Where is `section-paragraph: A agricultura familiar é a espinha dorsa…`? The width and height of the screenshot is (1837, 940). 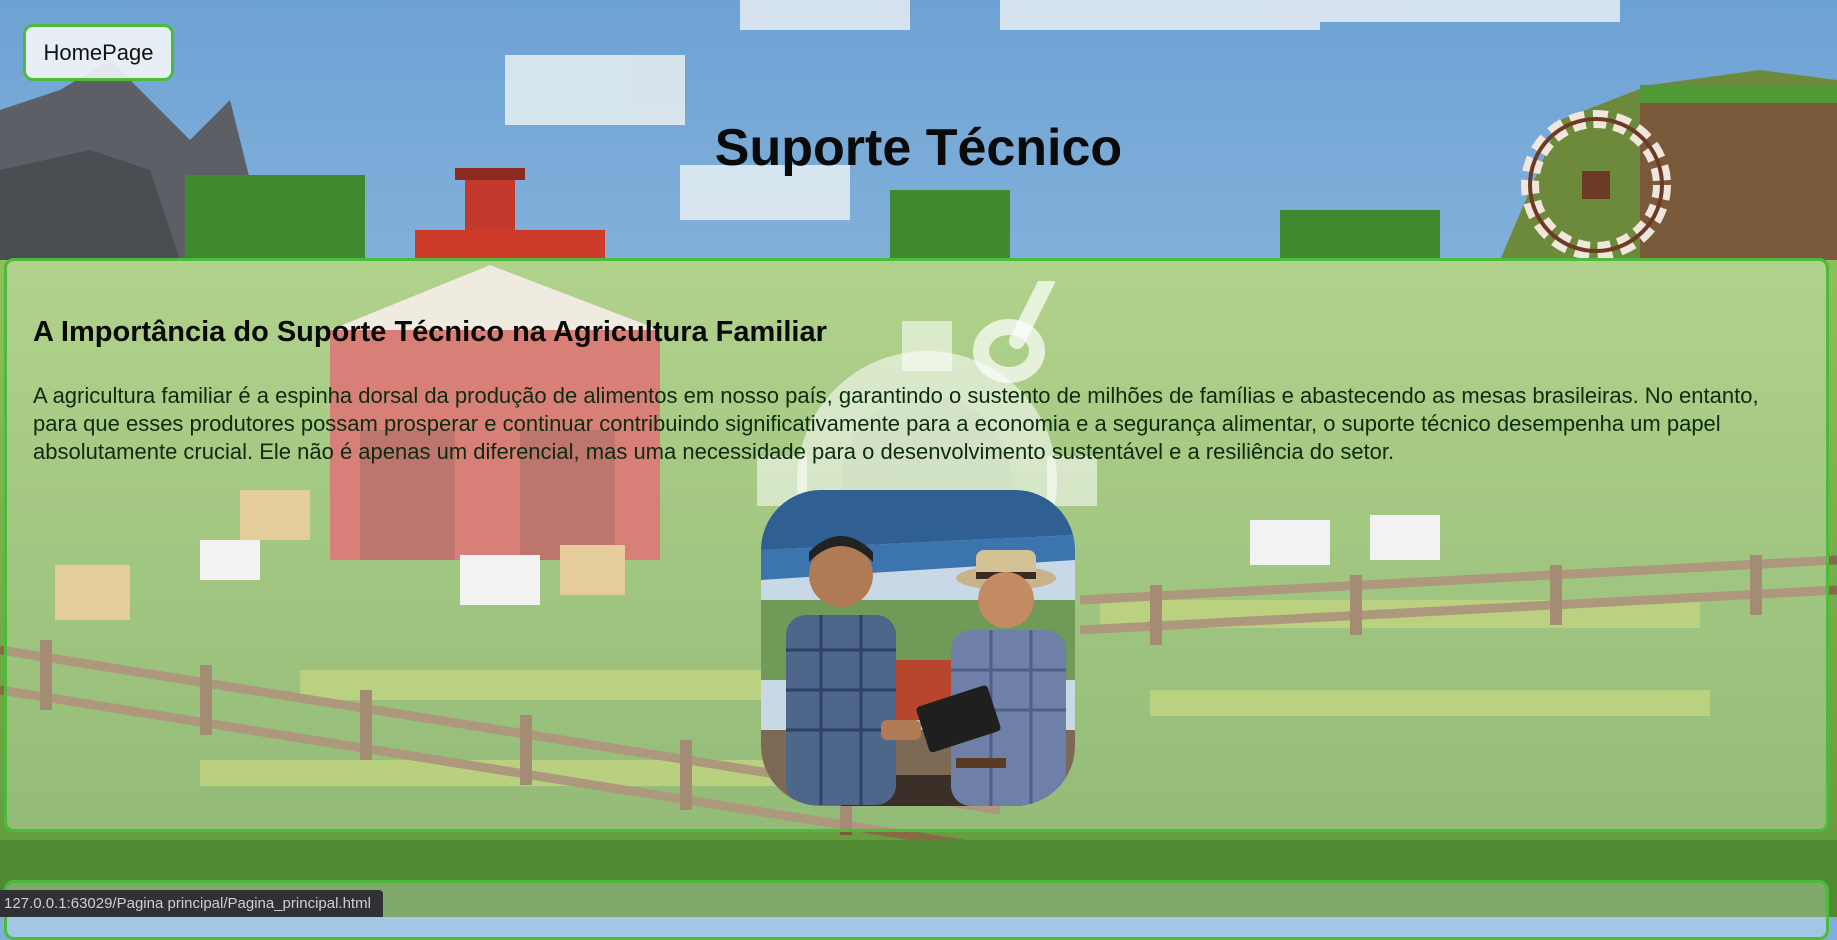 section-paragraph: A agricultura familiar é a espinha dorsa… is located at coordinates (896, 423).